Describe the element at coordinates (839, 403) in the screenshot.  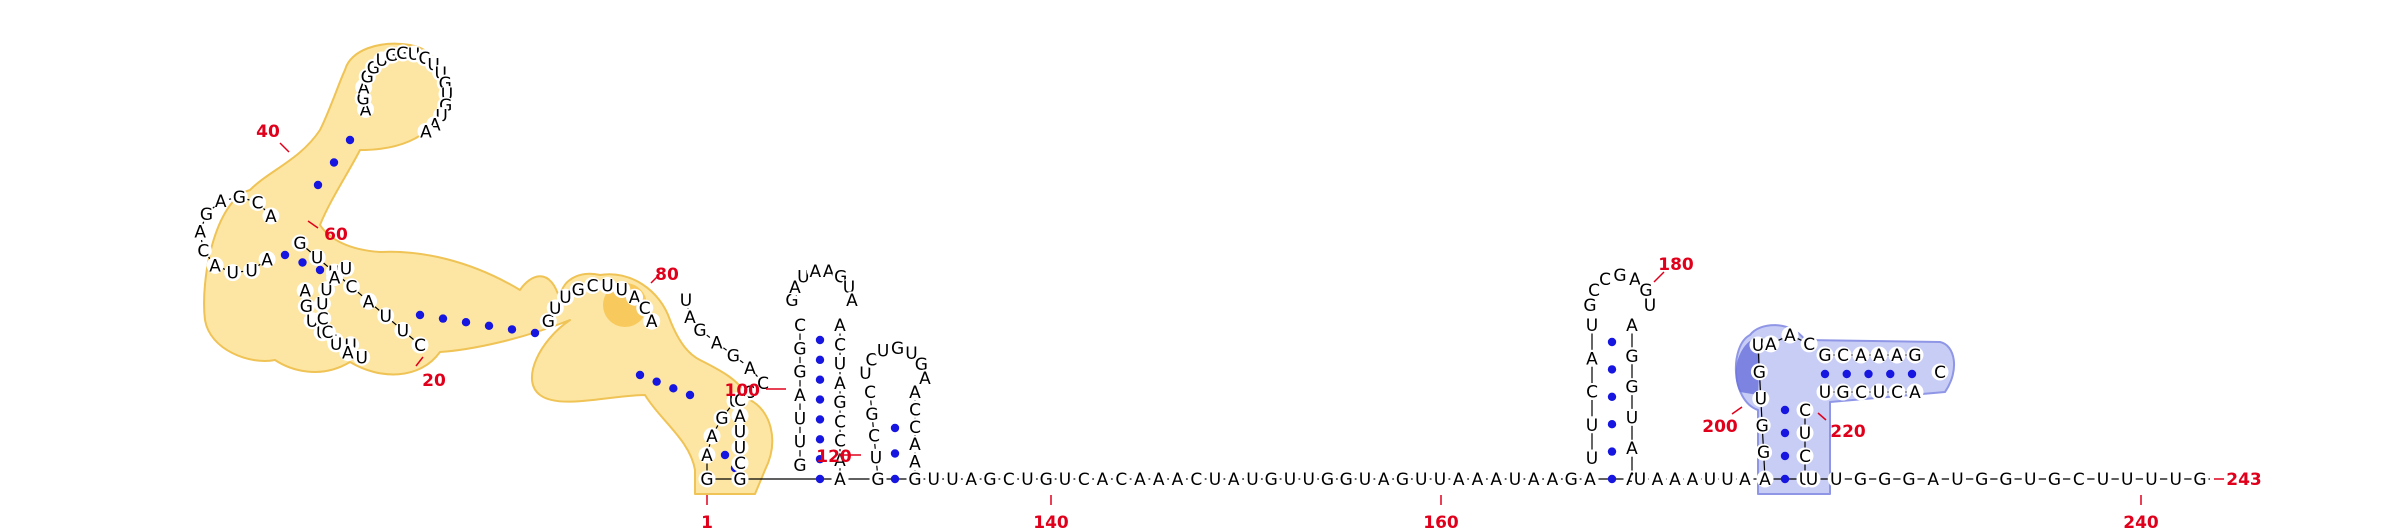
I see `nucleotide-hairpin_a_3p-4: G` at that location.